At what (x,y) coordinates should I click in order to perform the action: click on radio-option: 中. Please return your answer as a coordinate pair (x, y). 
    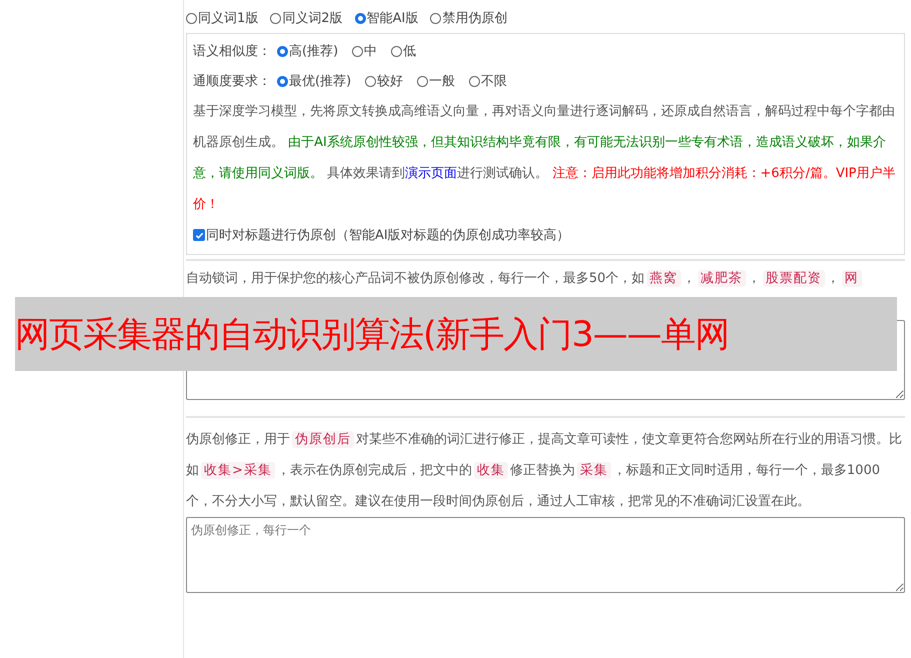
    Looking at the image, I should click on (365, 51).